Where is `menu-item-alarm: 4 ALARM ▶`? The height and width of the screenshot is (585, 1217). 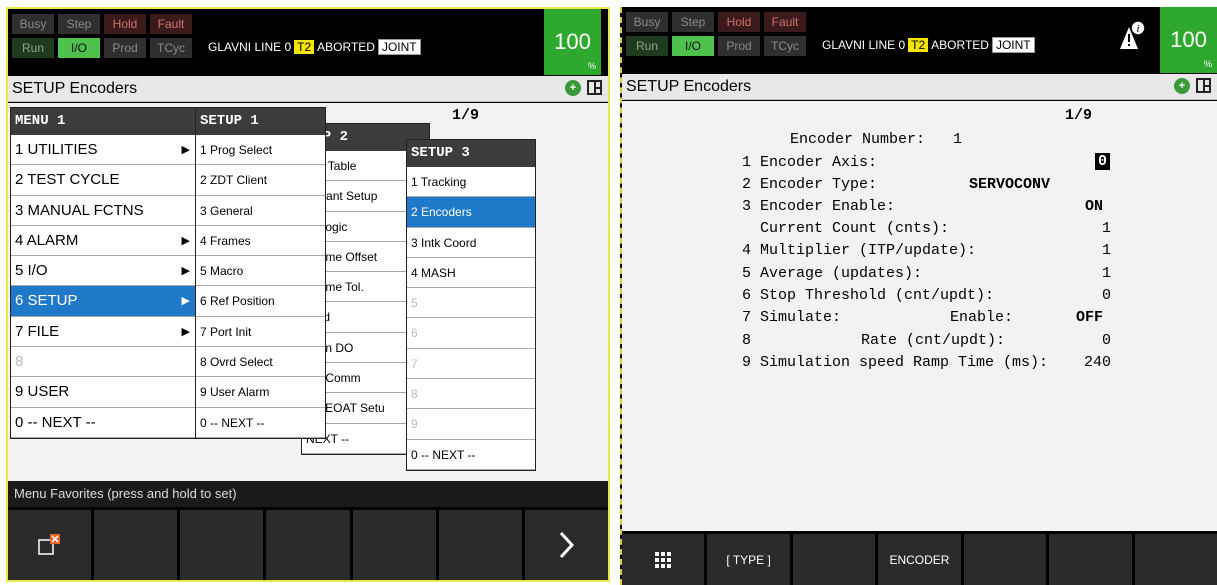 menu-item-alarm: 4 ALARM ▶ is located at coordinates (103, 241).